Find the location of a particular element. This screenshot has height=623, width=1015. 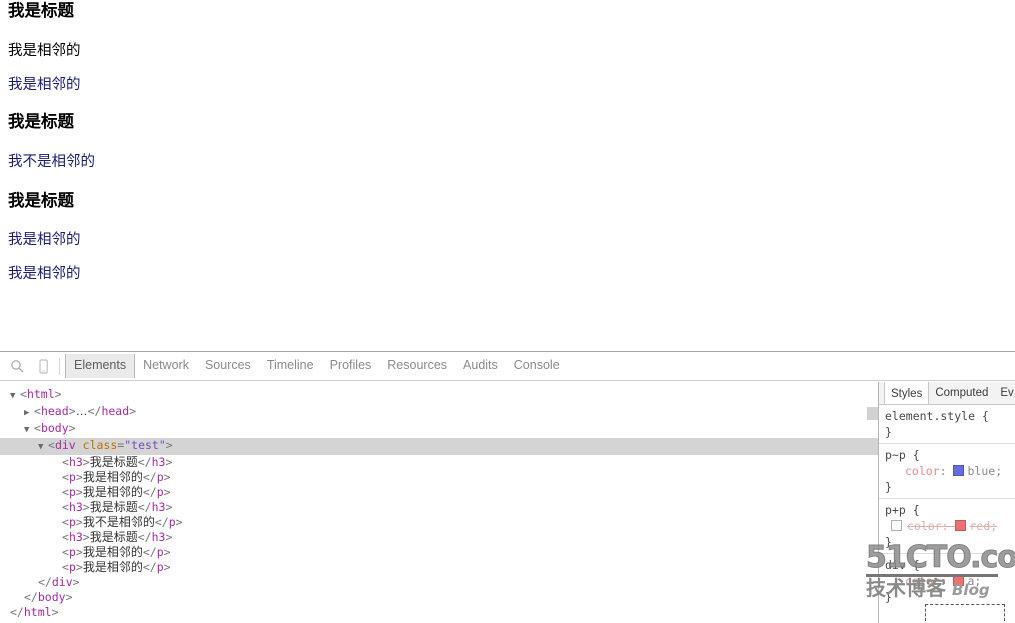

dom-node-h3-1: <h3>我是标题</h3> is located at coordinates (439, 462).